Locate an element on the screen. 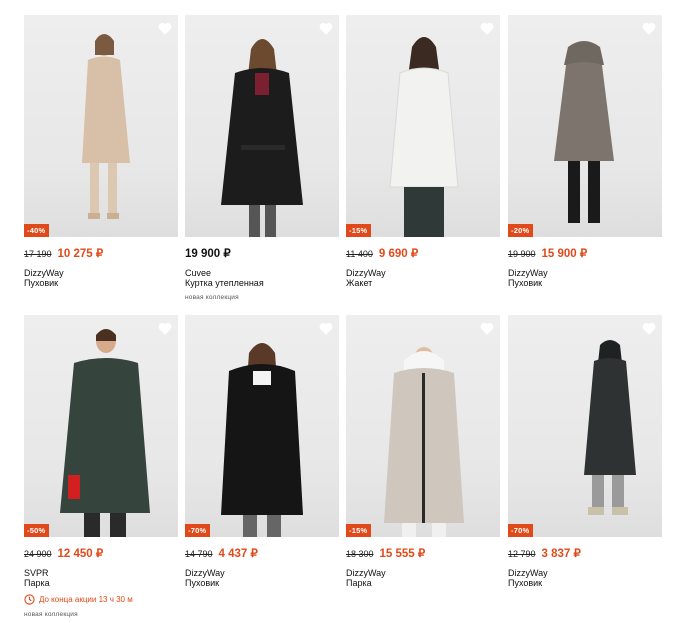 The image size is (693, 623). price-row: 19 900 15 900 ₽ is located at coordinates (585, 253).